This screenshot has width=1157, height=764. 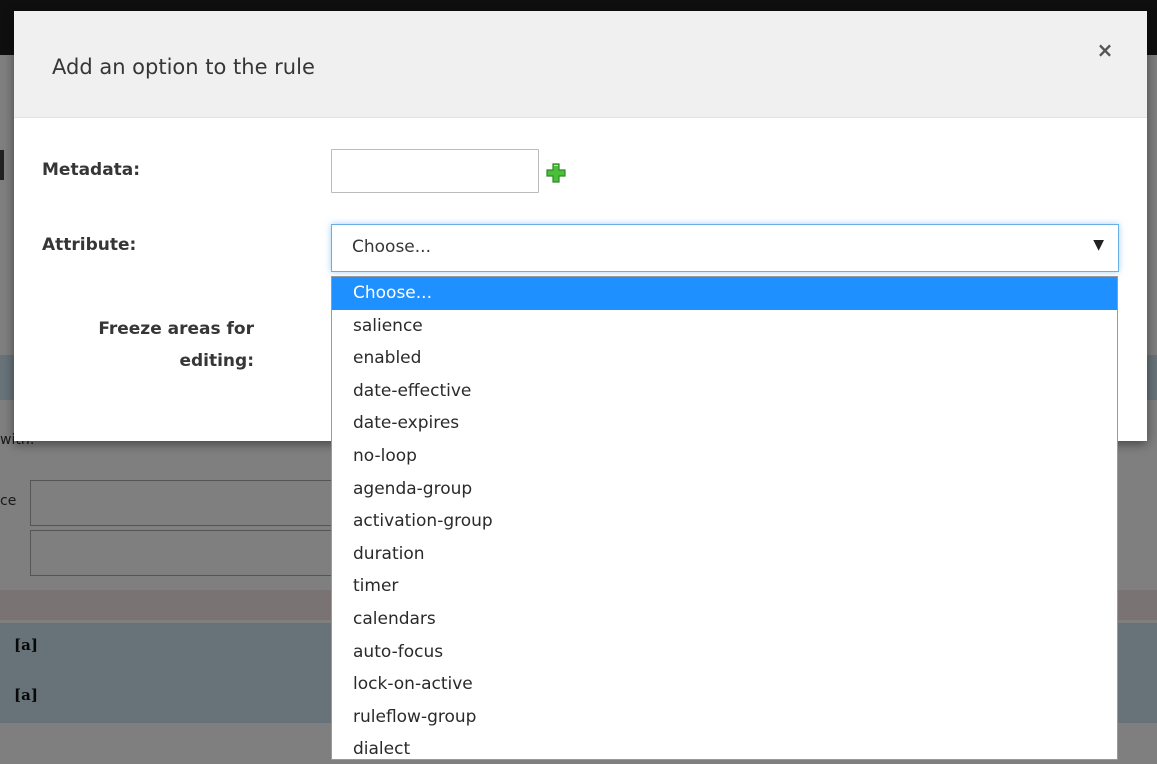 What do you see at coordinates (435, 171) in the screenshot?
I see `metadata-input` at bounding box center [435, 171].